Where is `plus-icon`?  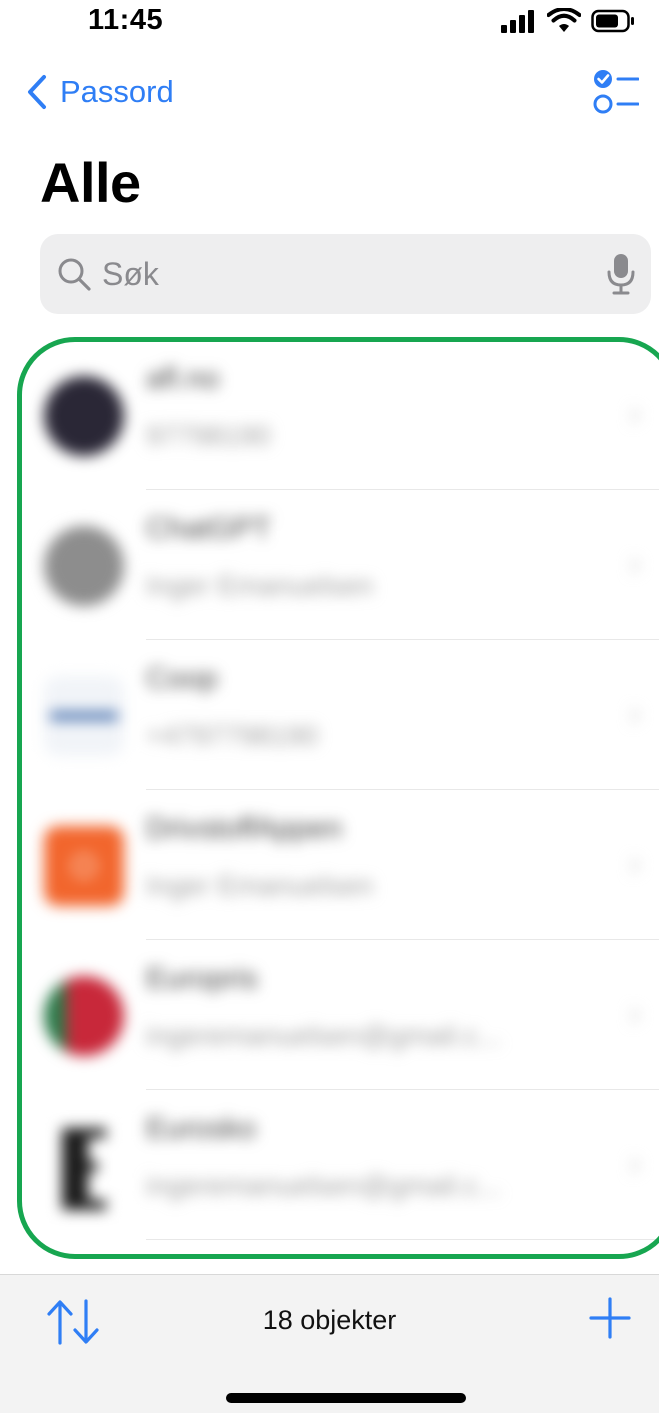 plus-icon is located at coordinates (610, 1318).